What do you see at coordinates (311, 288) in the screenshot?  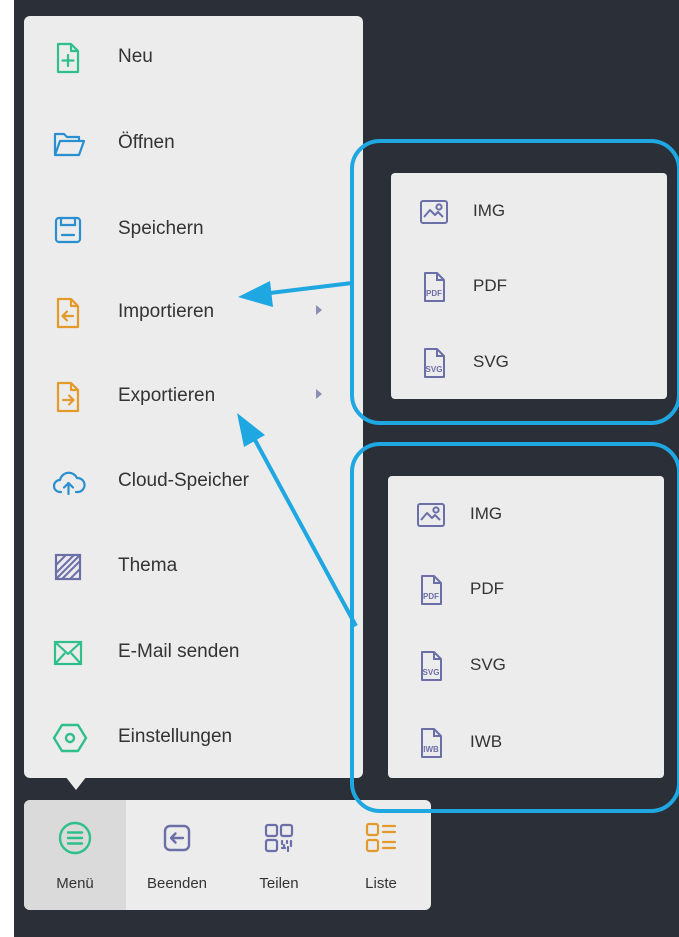 I see `import-arrow-line` at bounding box center [311, 288].